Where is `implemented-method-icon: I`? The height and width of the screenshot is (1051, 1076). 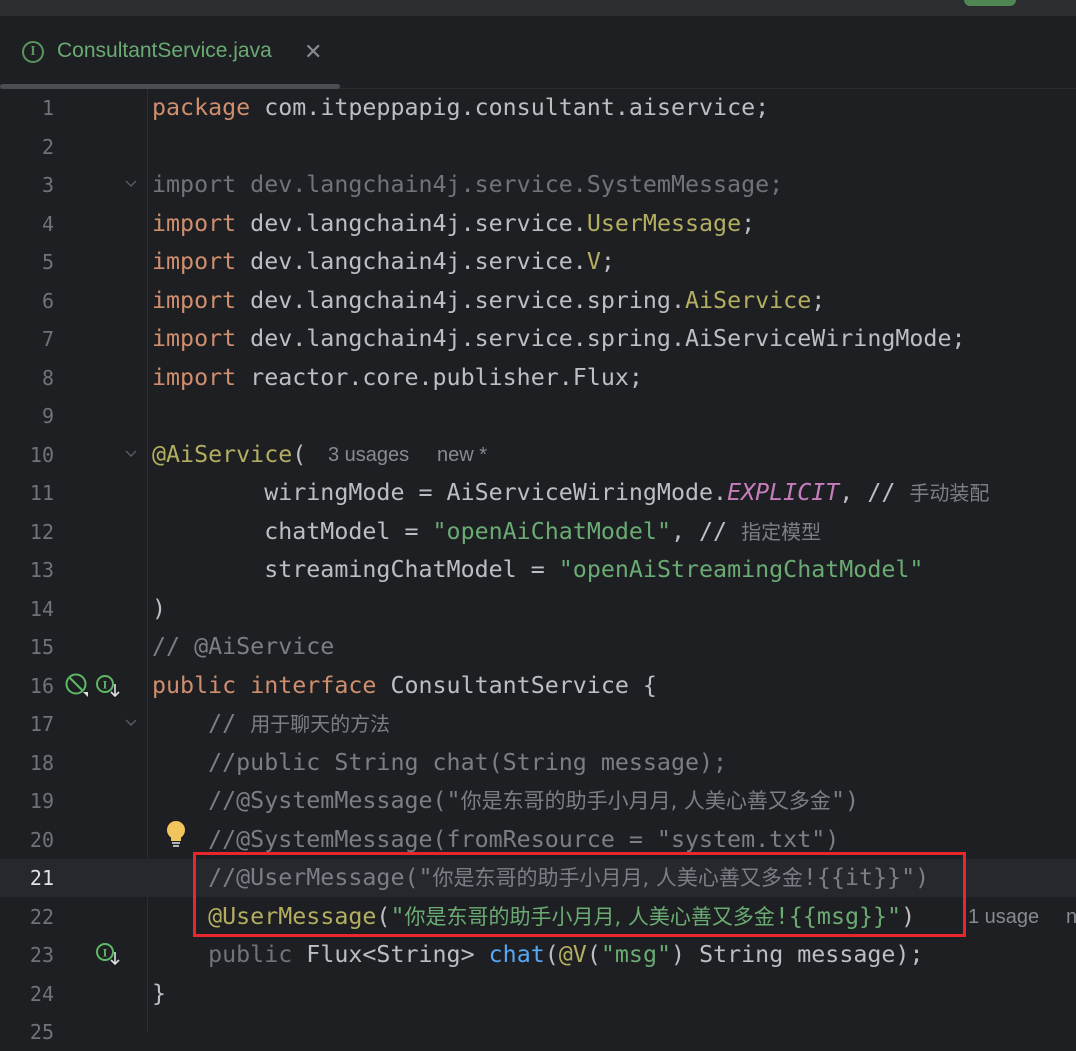
implemented-method-icon: I is located at coordinates (108, 955).